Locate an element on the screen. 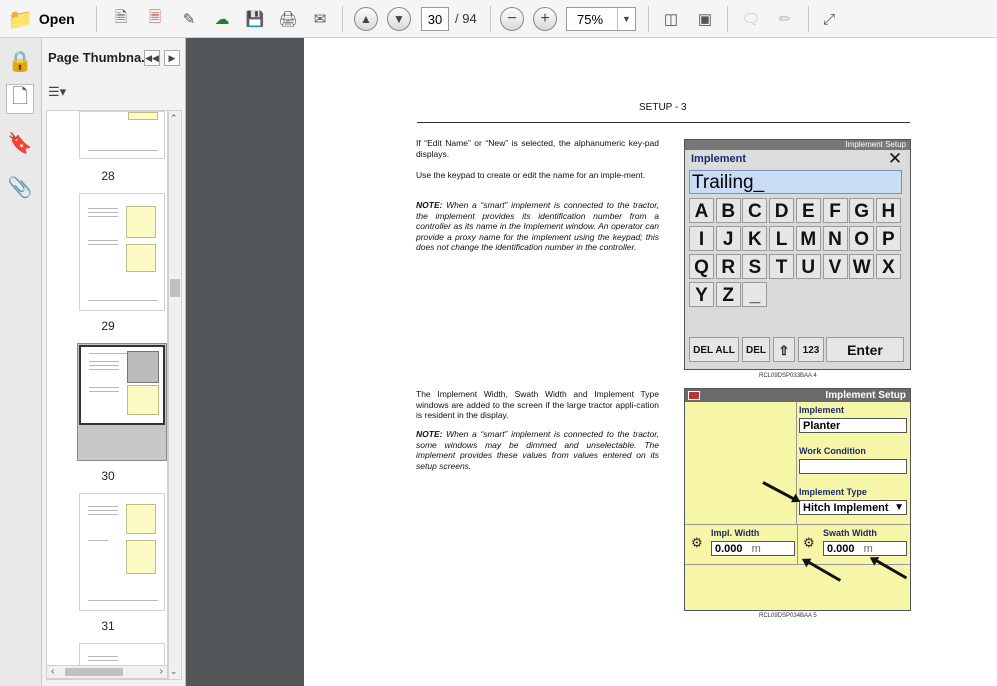 The width and height of the screenshot is (997, 686). thumbnail-horizontal-scrollbar: ‹ › is located at coordinates (107, 672).